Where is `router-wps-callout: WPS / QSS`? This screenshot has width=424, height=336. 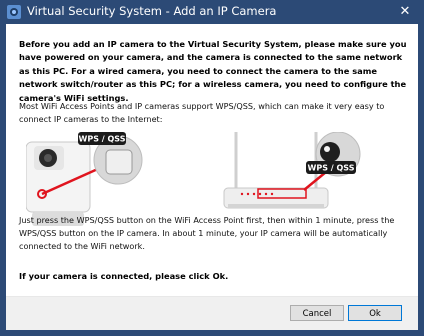 router-wps-callout: WPS / QSS is located at coordinates (333, 154).